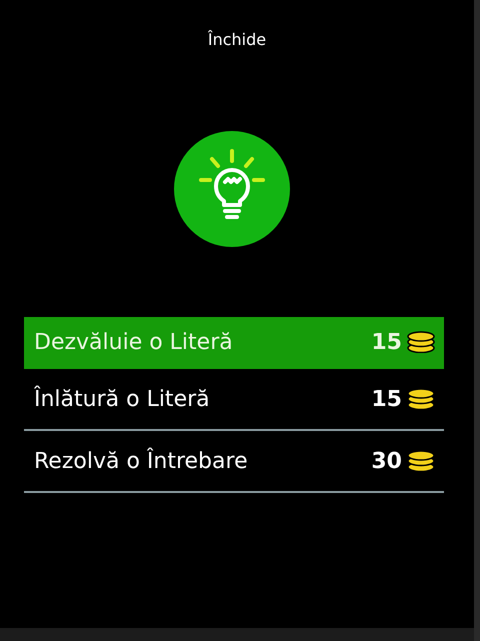 This screenshot has width=480, height=641. I want to click on lightbulb-icon, so click(232, 189).